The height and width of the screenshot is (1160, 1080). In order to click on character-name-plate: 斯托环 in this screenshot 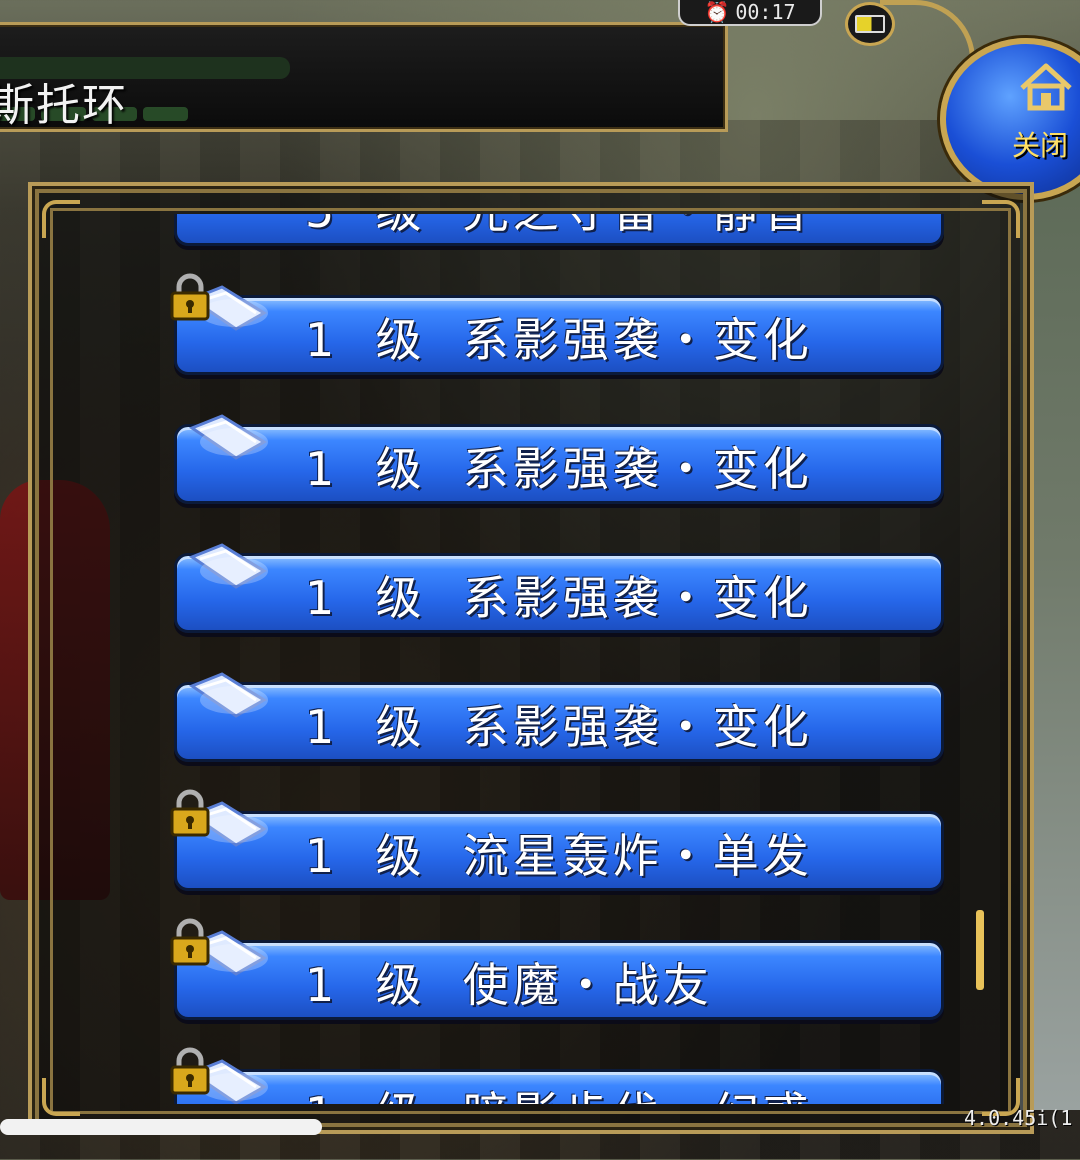, I will do `click(364, 77)`.